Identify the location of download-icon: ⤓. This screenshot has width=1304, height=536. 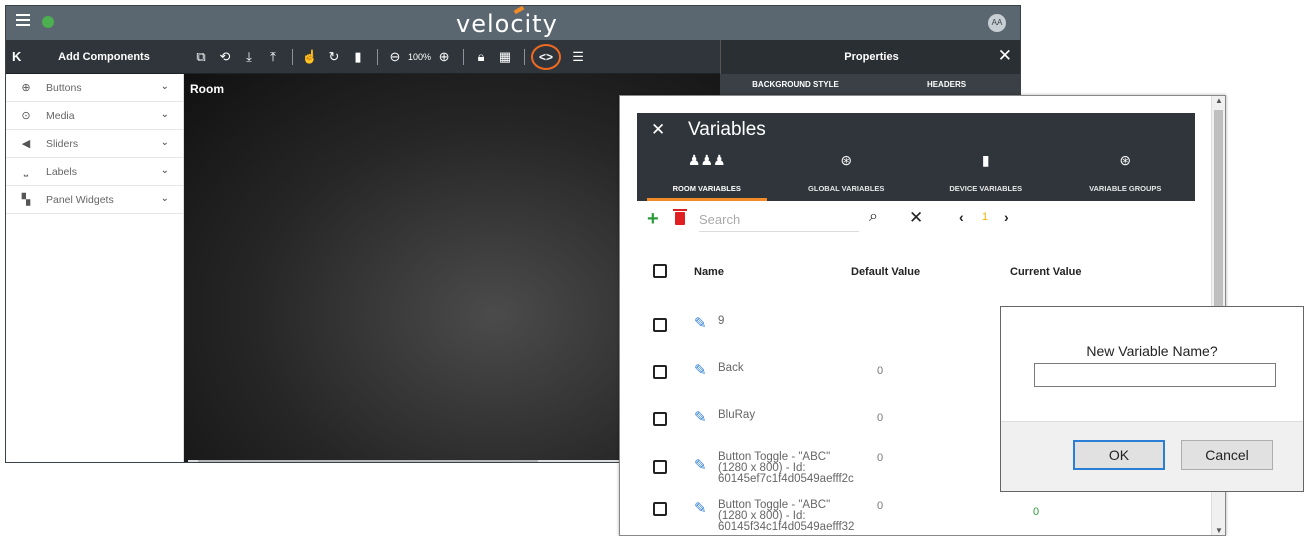
(249, 57).